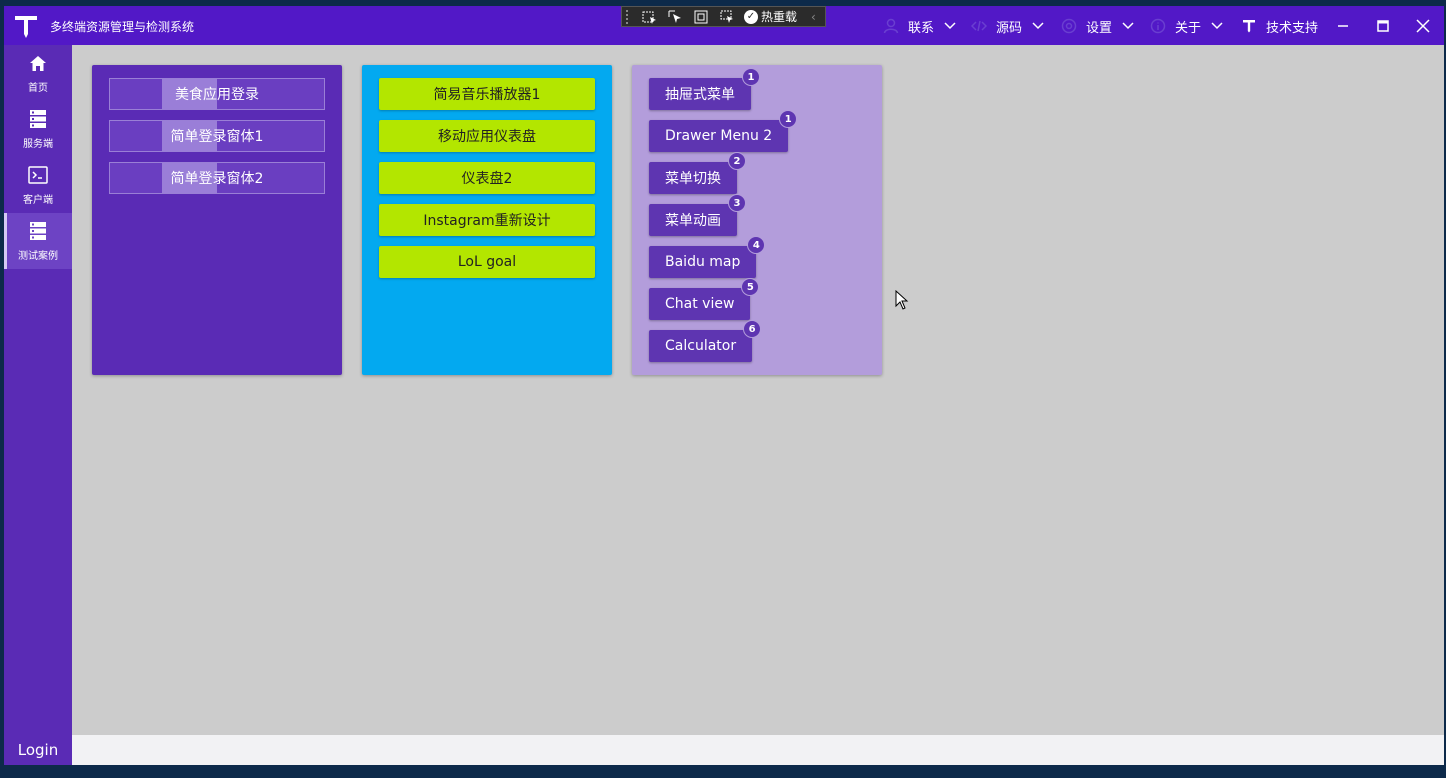  Describe the element at coordinates (1249, 26) in the screenshot. I see `logo-t-icon` at that location.